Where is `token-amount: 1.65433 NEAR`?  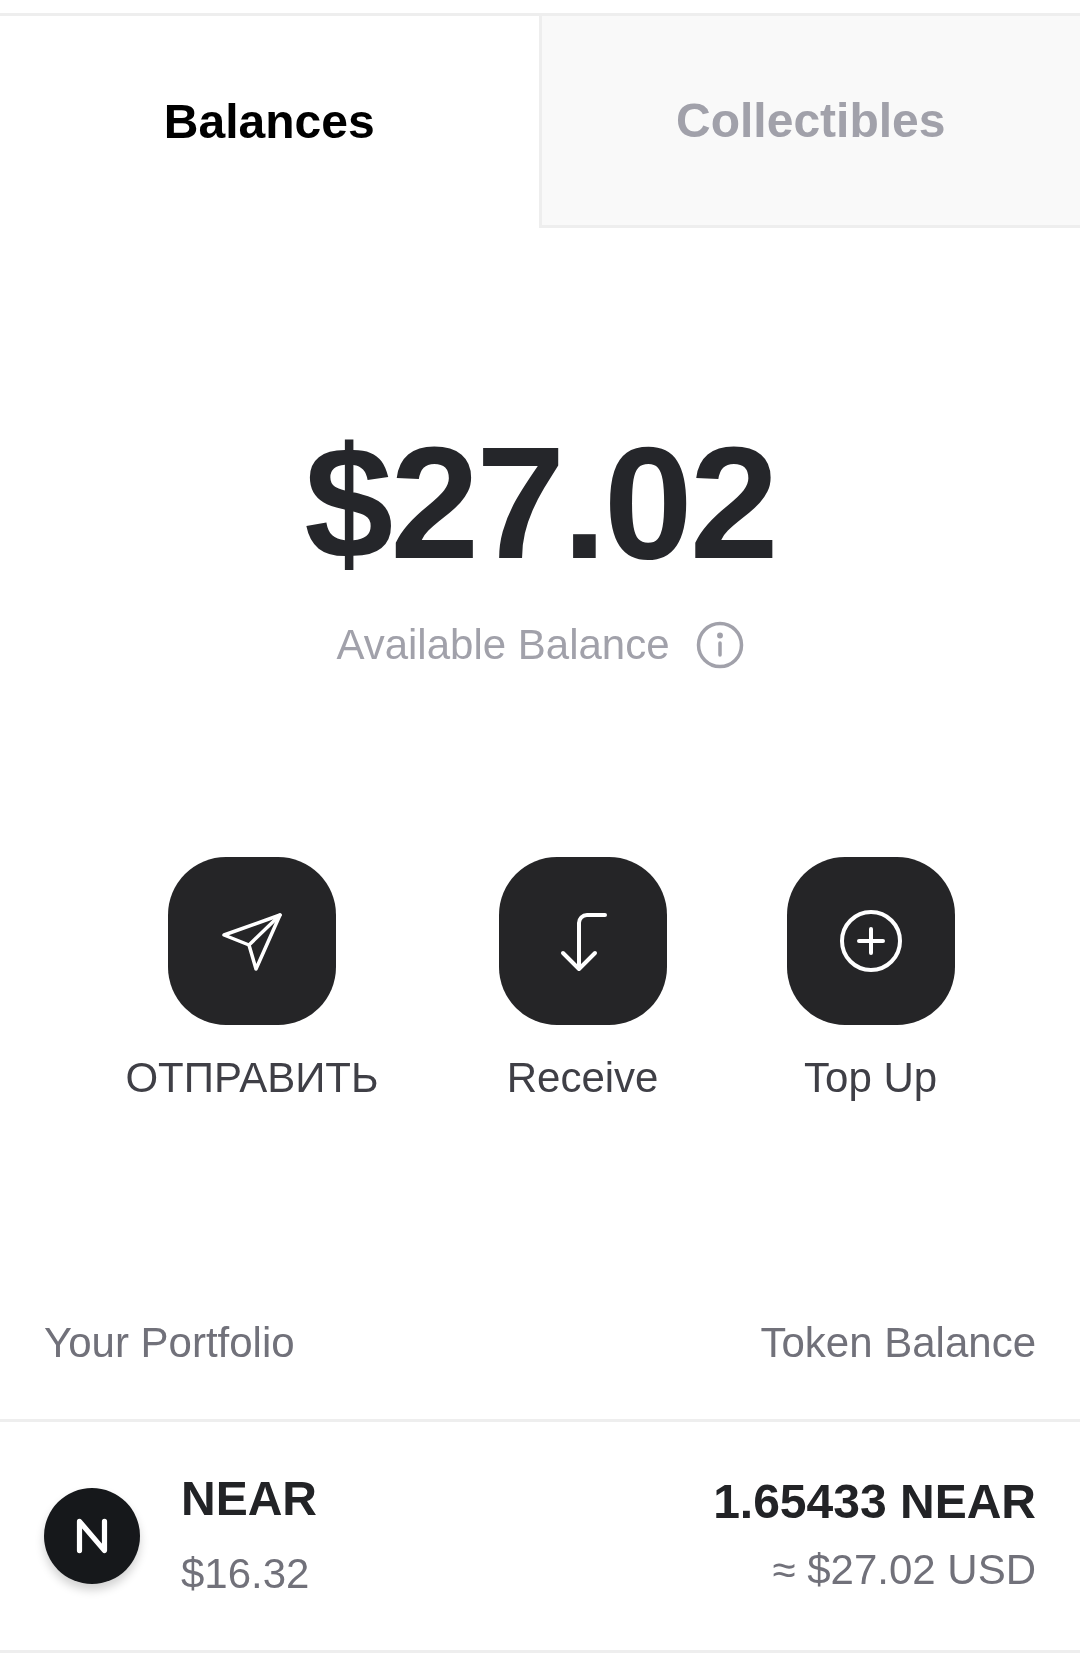
token-amount: 1.65433 NEAR is located at coordinates (874, 1502).